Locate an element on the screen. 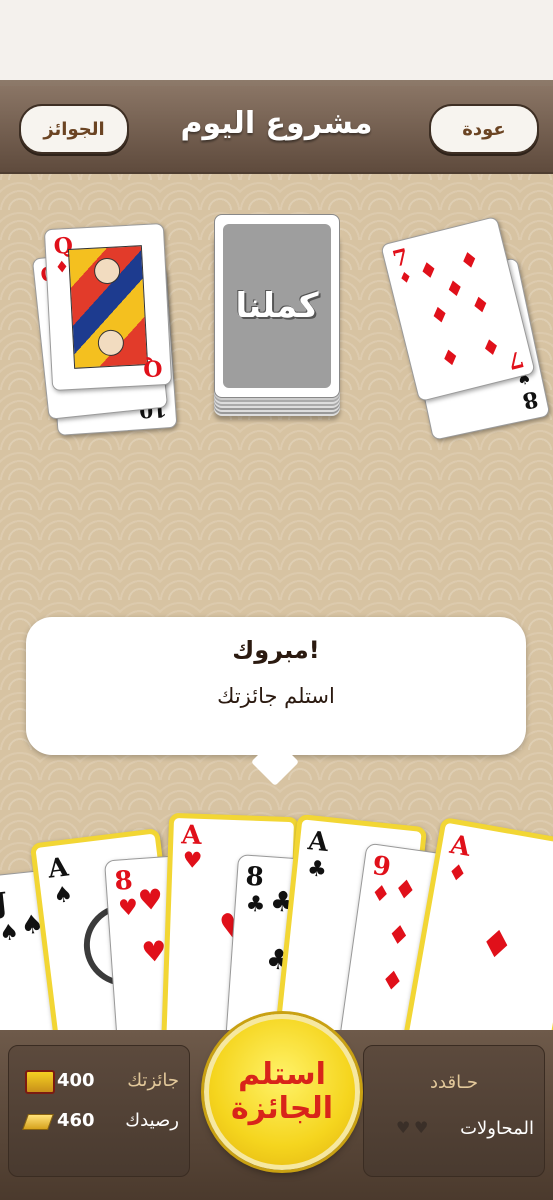  game-logo: كملنا is located at coordinates (277, 306).